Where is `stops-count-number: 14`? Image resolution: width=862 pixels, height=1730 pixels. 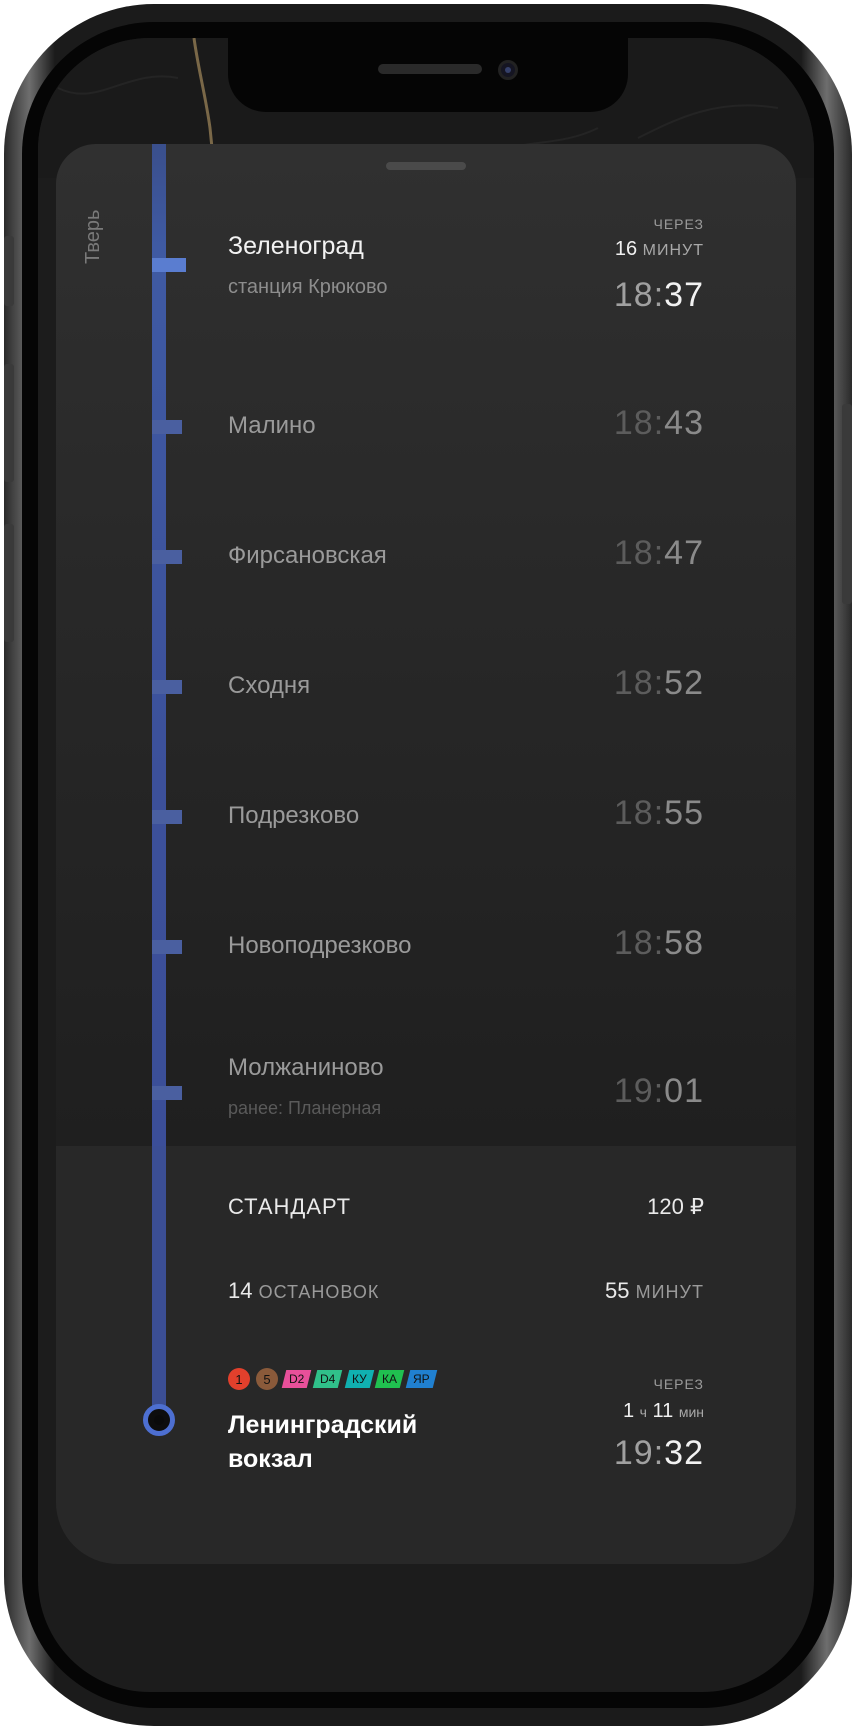 stops-count-number: 14 is located at coordinates (240, 1290).